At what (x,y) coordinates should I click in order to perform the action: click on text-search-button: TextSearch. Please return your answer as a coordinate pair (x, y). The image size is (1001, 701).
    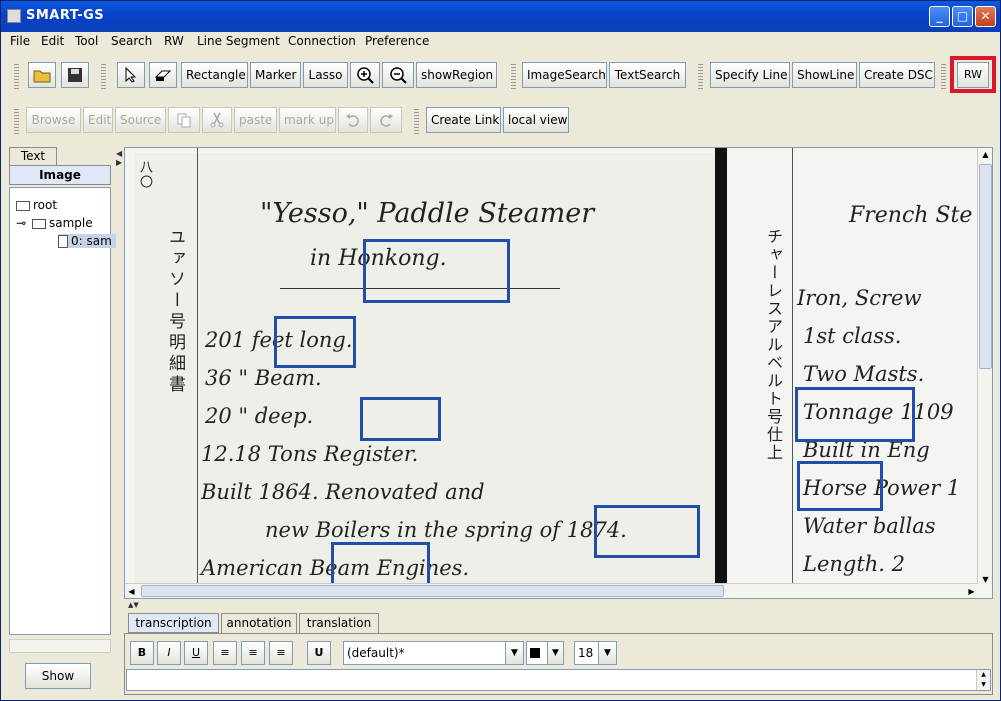
    Looking at the image, I should click on (647, 75).